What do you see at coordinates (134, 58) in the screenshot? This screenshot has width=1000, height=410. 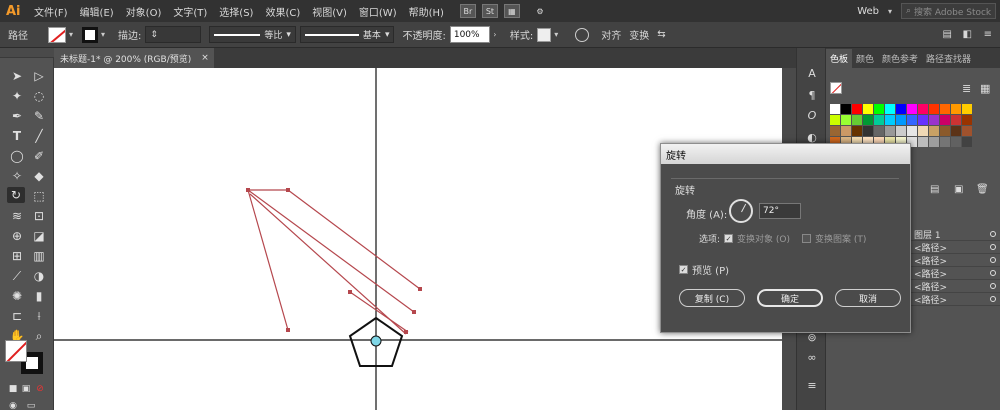 I see `document-tab: 未标题-1* @ 200% (RGB/预览) ×` at bounding box center [134, 58].